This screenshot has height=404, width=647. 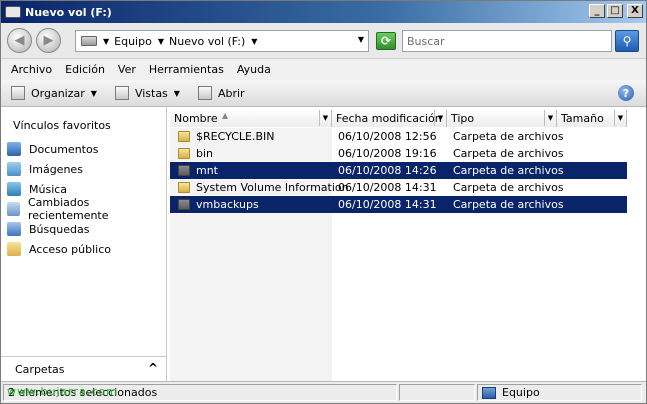 What do you see at coordinates (18, 93) in the screenshot?
I see `organize-icon` at bounding box center [18, 93].